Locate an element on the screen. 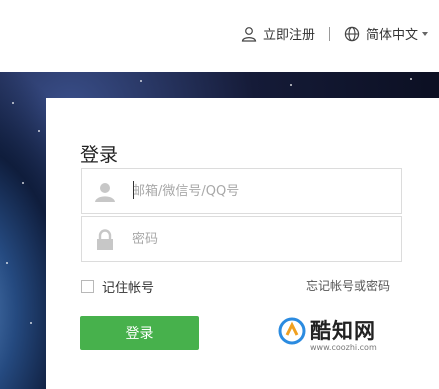  remember-label: 记住帐号 is located at coordinates (128, 288).